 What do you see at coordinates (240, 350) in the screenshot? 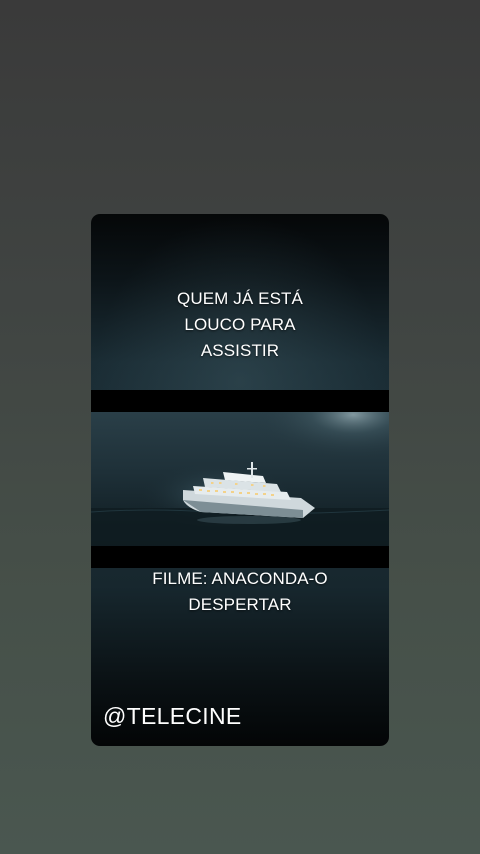
I see `top-caption-line-3: ASSISTIR` at bounding box center [240, 350].